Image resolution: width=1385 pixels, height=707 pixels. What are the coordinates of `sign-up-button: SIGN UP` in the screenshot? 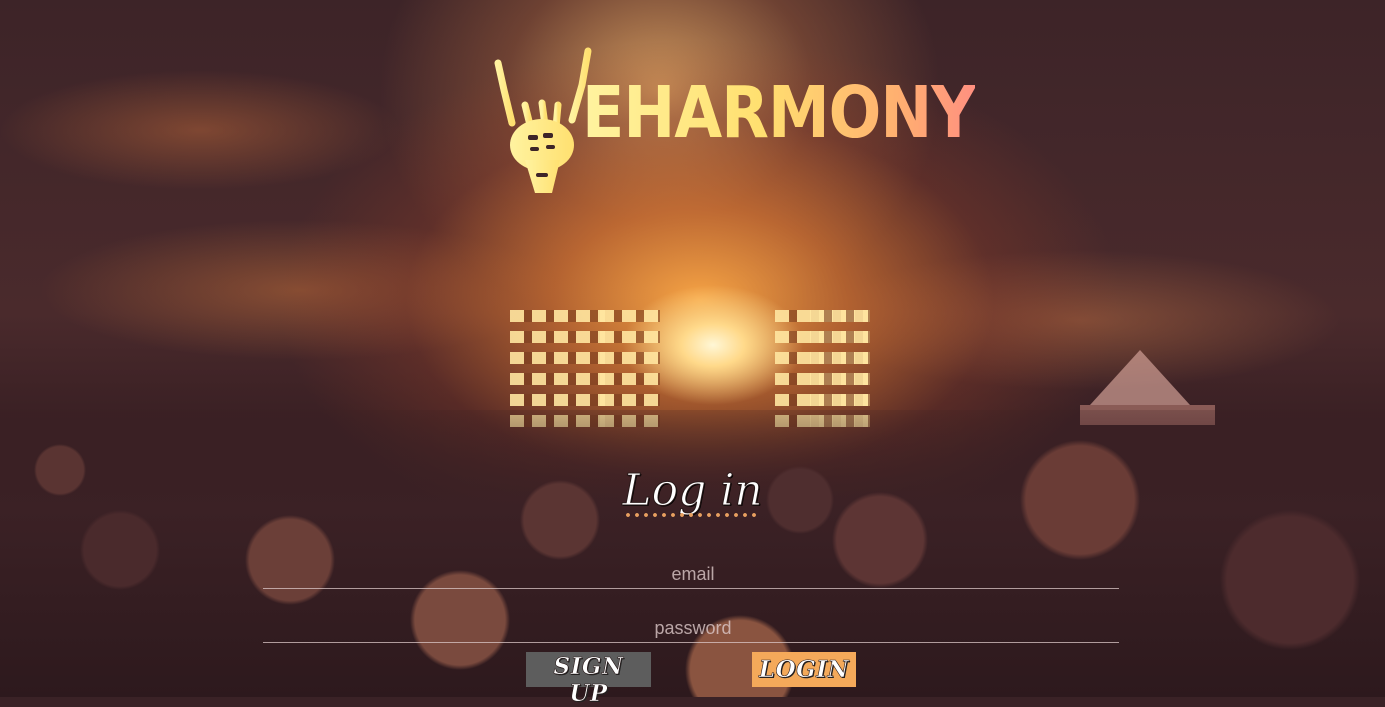 It's located at (588, 679).